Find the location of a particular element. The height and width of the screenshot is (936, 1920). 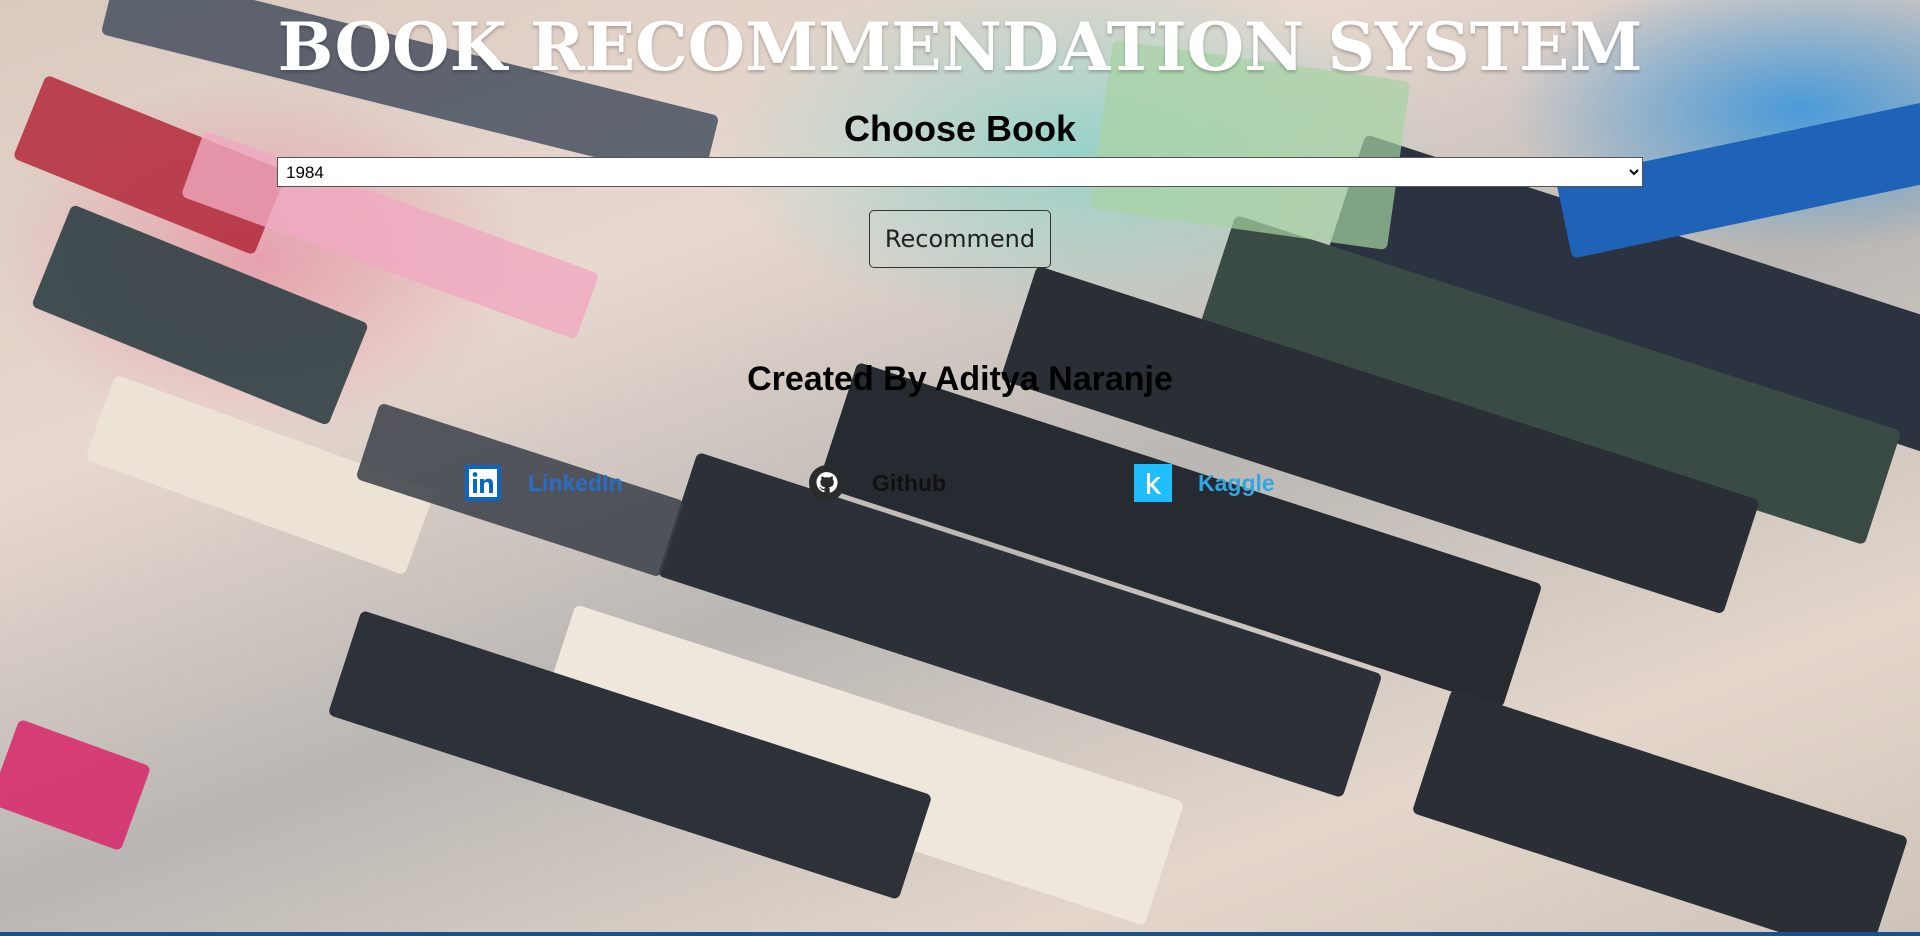

book-select-wrapper: 1984 is located at coordinates (960, 172).